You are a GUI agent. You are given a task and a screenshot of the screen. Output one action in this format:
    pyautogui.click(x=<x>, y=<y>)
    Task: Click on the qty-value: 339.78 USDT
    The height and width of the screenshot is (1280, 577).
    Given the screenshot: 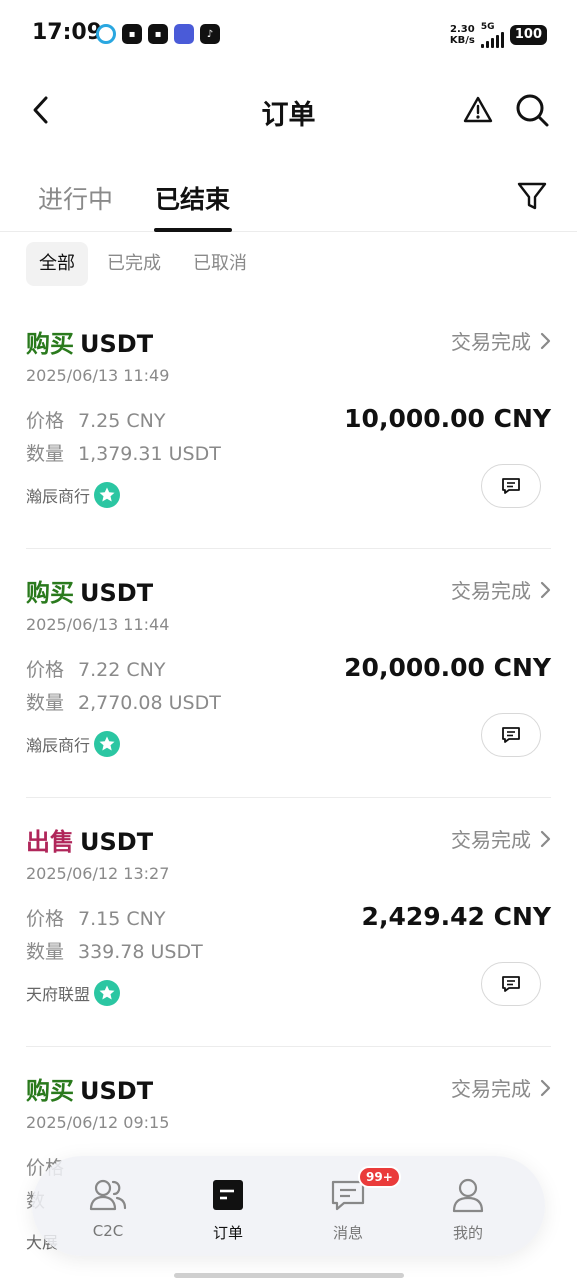 What is the action you would take?
    pyautogui.click(x=140, y=952)
    